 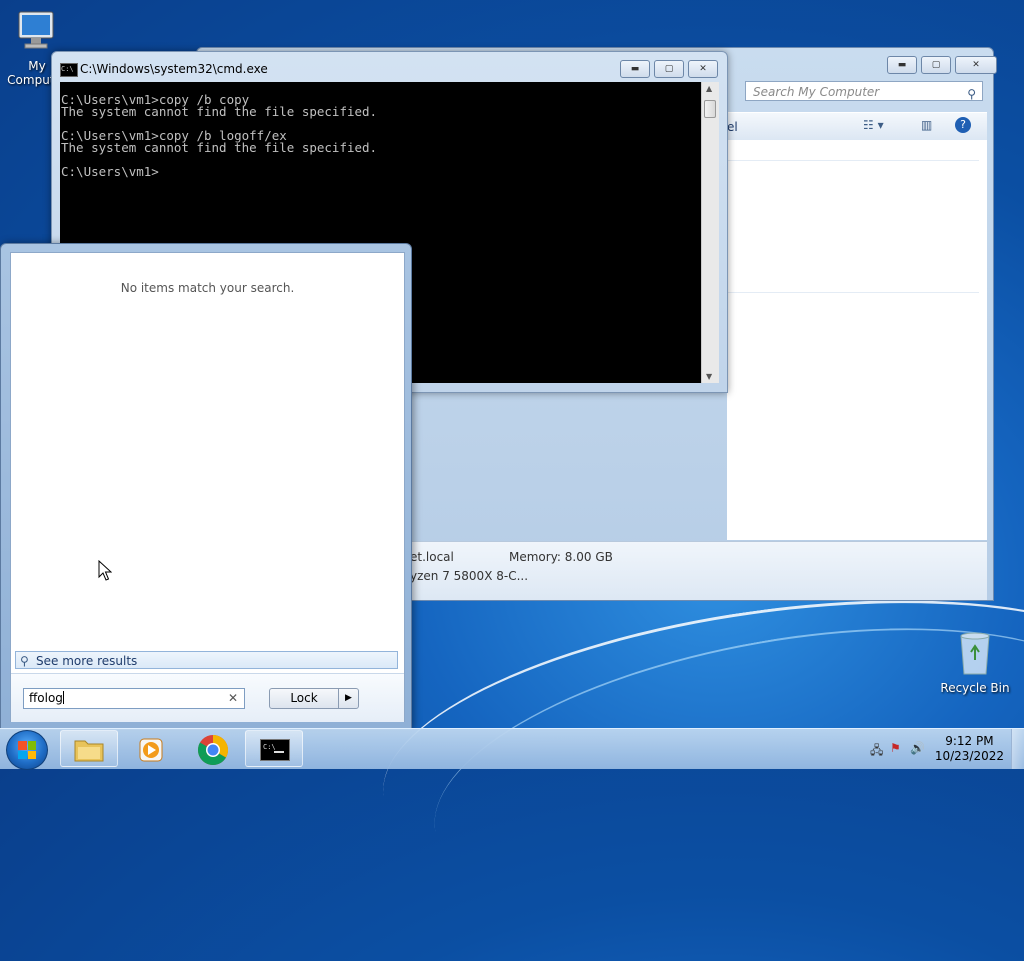 What do you see at coordinates (857, 126) in the screenshot?
I see `explorer-toolbar: el ☷ ▾ ▥ ?` at bounding box center [857, 126].